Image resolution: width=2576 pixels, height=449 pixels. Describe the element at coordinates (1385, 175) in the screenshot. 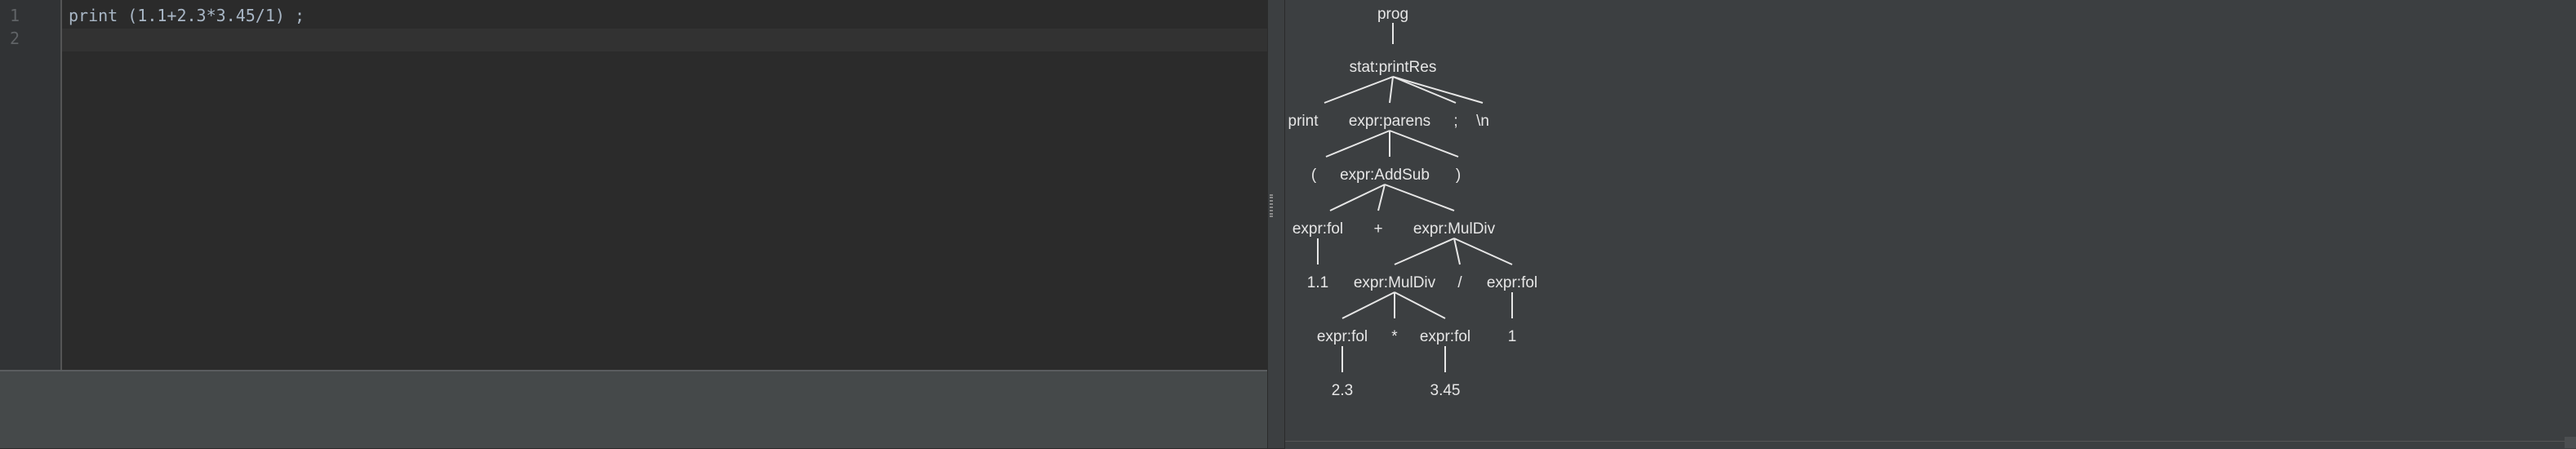

I see `tree-node-addsub: expr:AddSub` at that location.